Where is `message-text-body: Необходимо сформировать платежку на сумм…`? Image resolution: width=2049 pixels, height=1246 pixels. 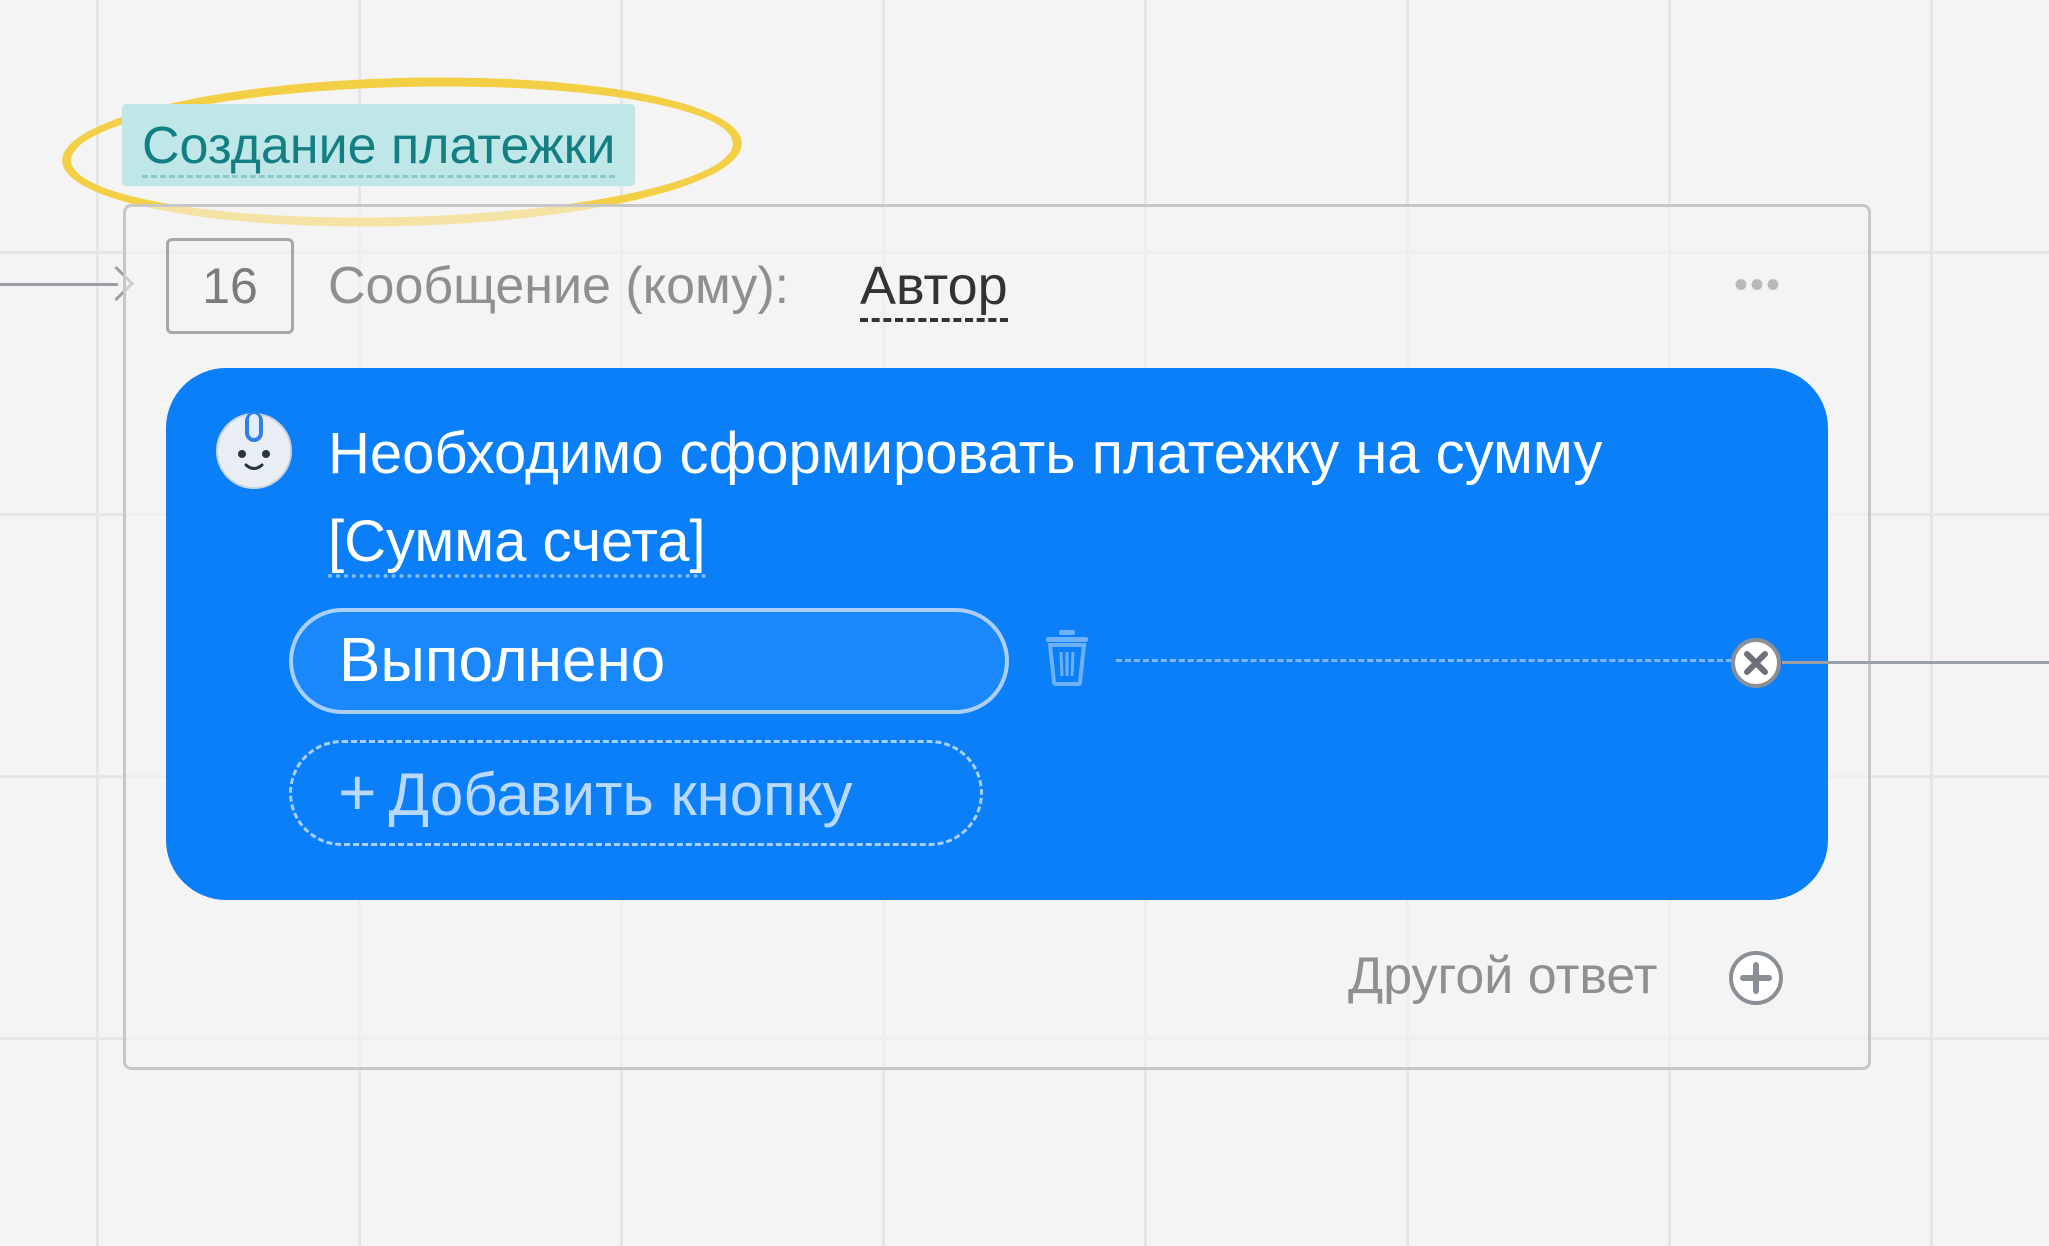 message-text-body: Необходимо сформировать платежку на сумм… is located at coordinates (965, 453).